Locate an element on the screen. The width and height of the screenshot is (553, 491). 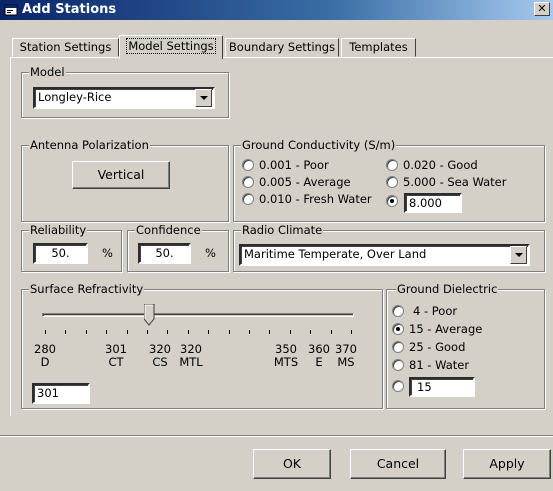
refractivity-code-label: CS is located at coordinates (160, 362).